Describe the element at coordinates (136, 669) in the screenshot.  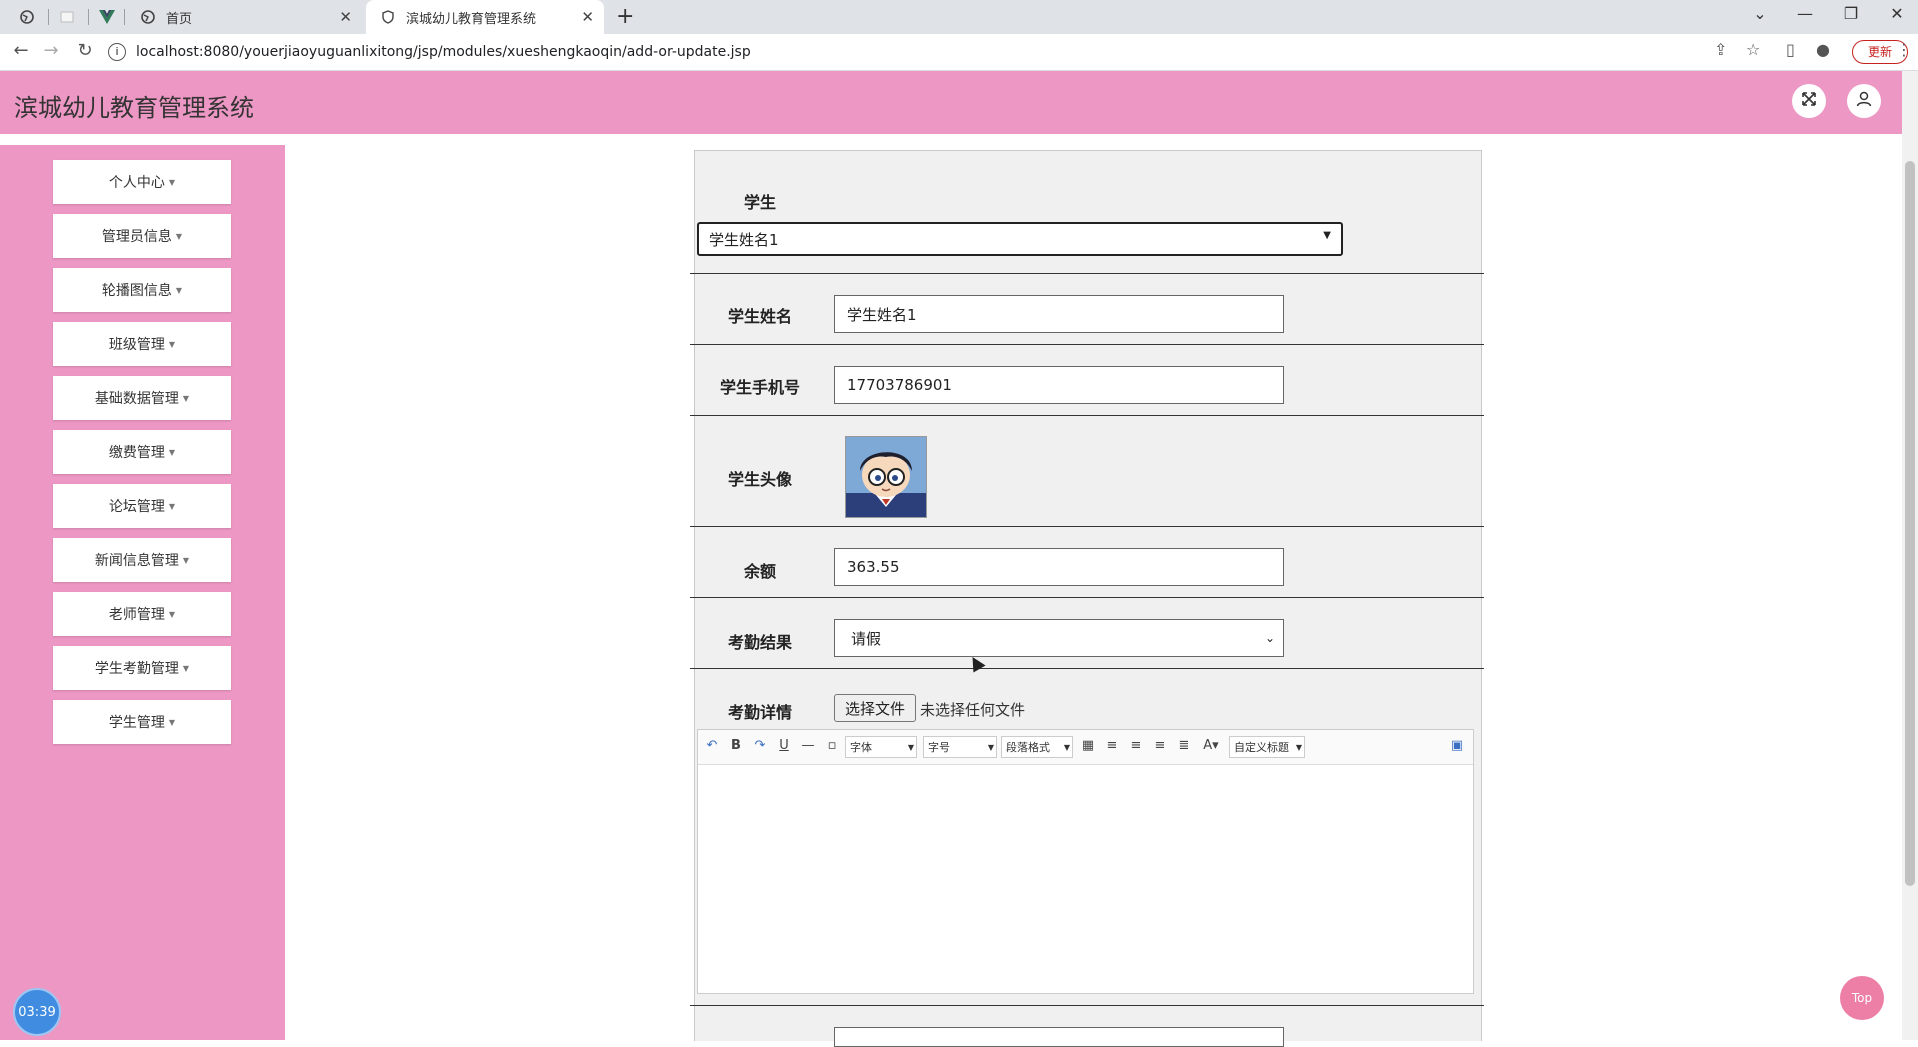
I see `sidebar-item-label: 学生考勤管理` at that location.